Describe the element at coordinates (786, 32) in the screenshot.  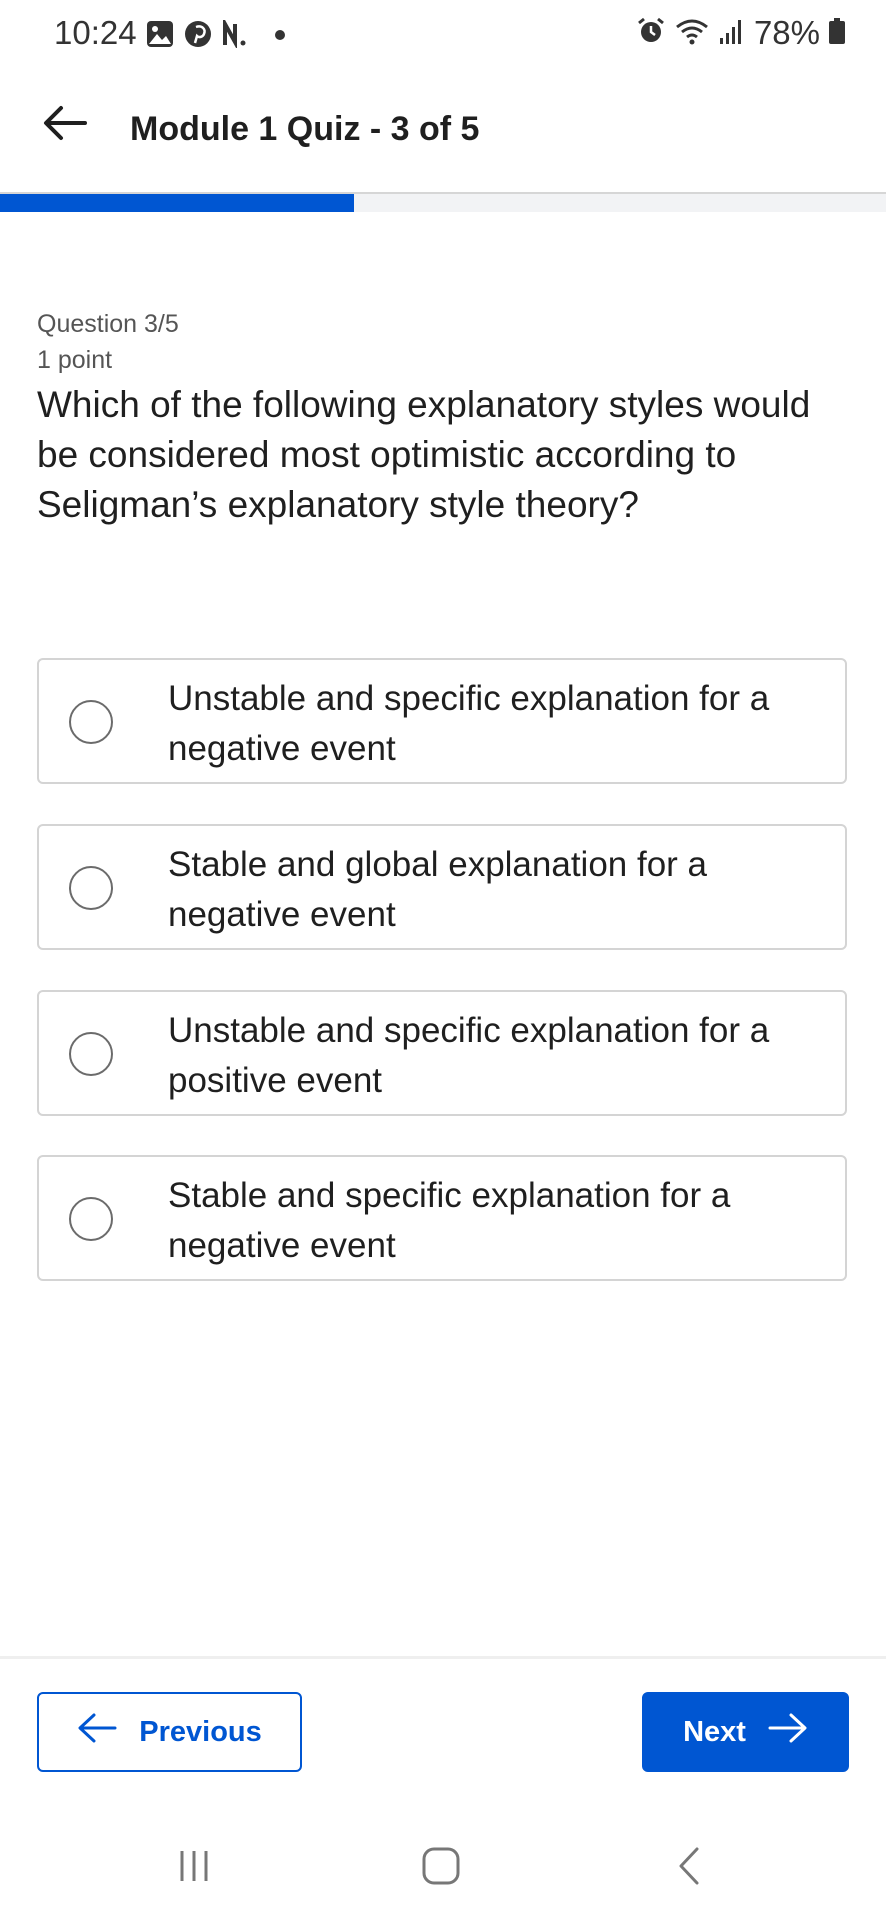
I see `battery-percent: 78%` at that location.